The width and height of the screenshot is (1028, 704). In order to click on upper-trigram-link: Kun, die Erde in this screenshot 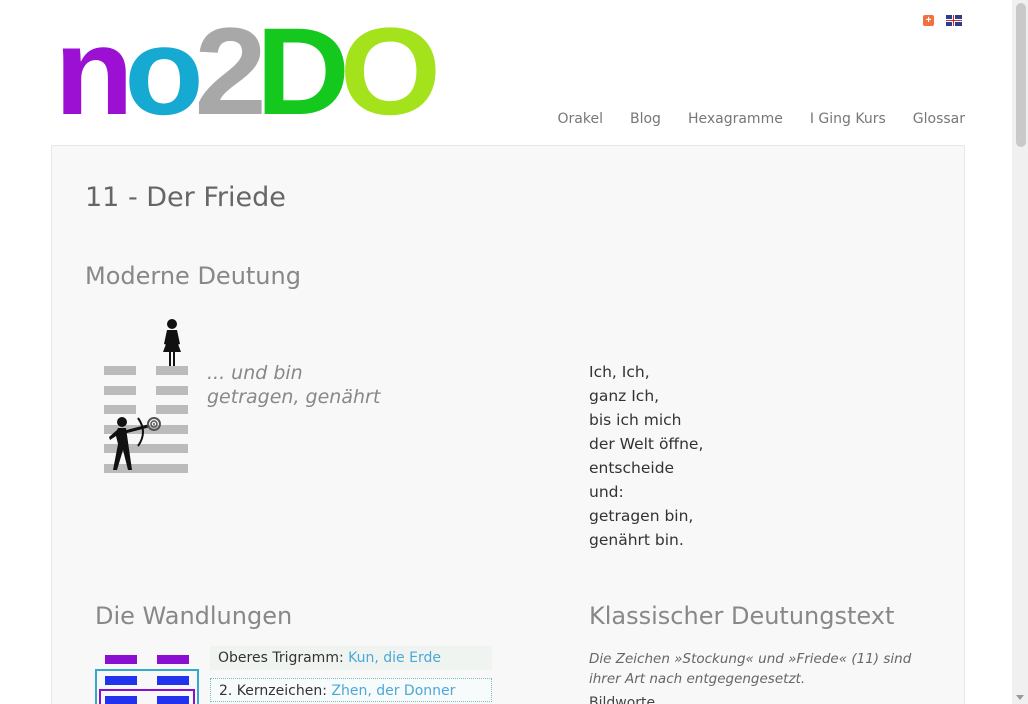, I will do `click(394, 658)`.